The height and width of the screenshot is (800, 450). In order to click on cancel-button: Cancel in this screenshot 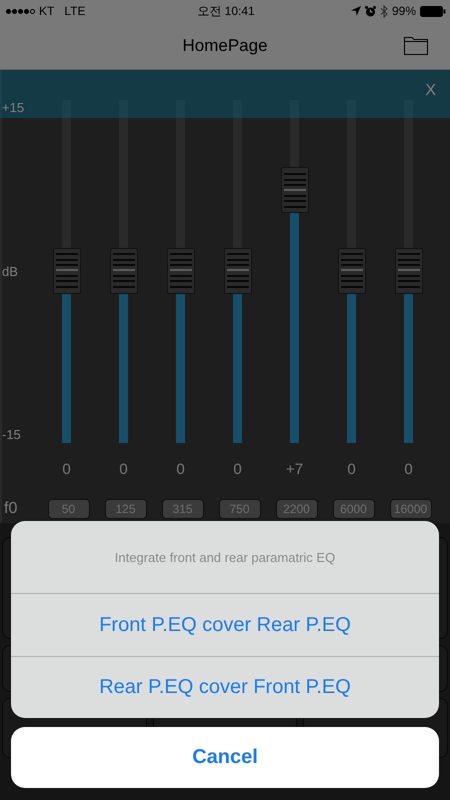, I will do `click(225, 757)`.